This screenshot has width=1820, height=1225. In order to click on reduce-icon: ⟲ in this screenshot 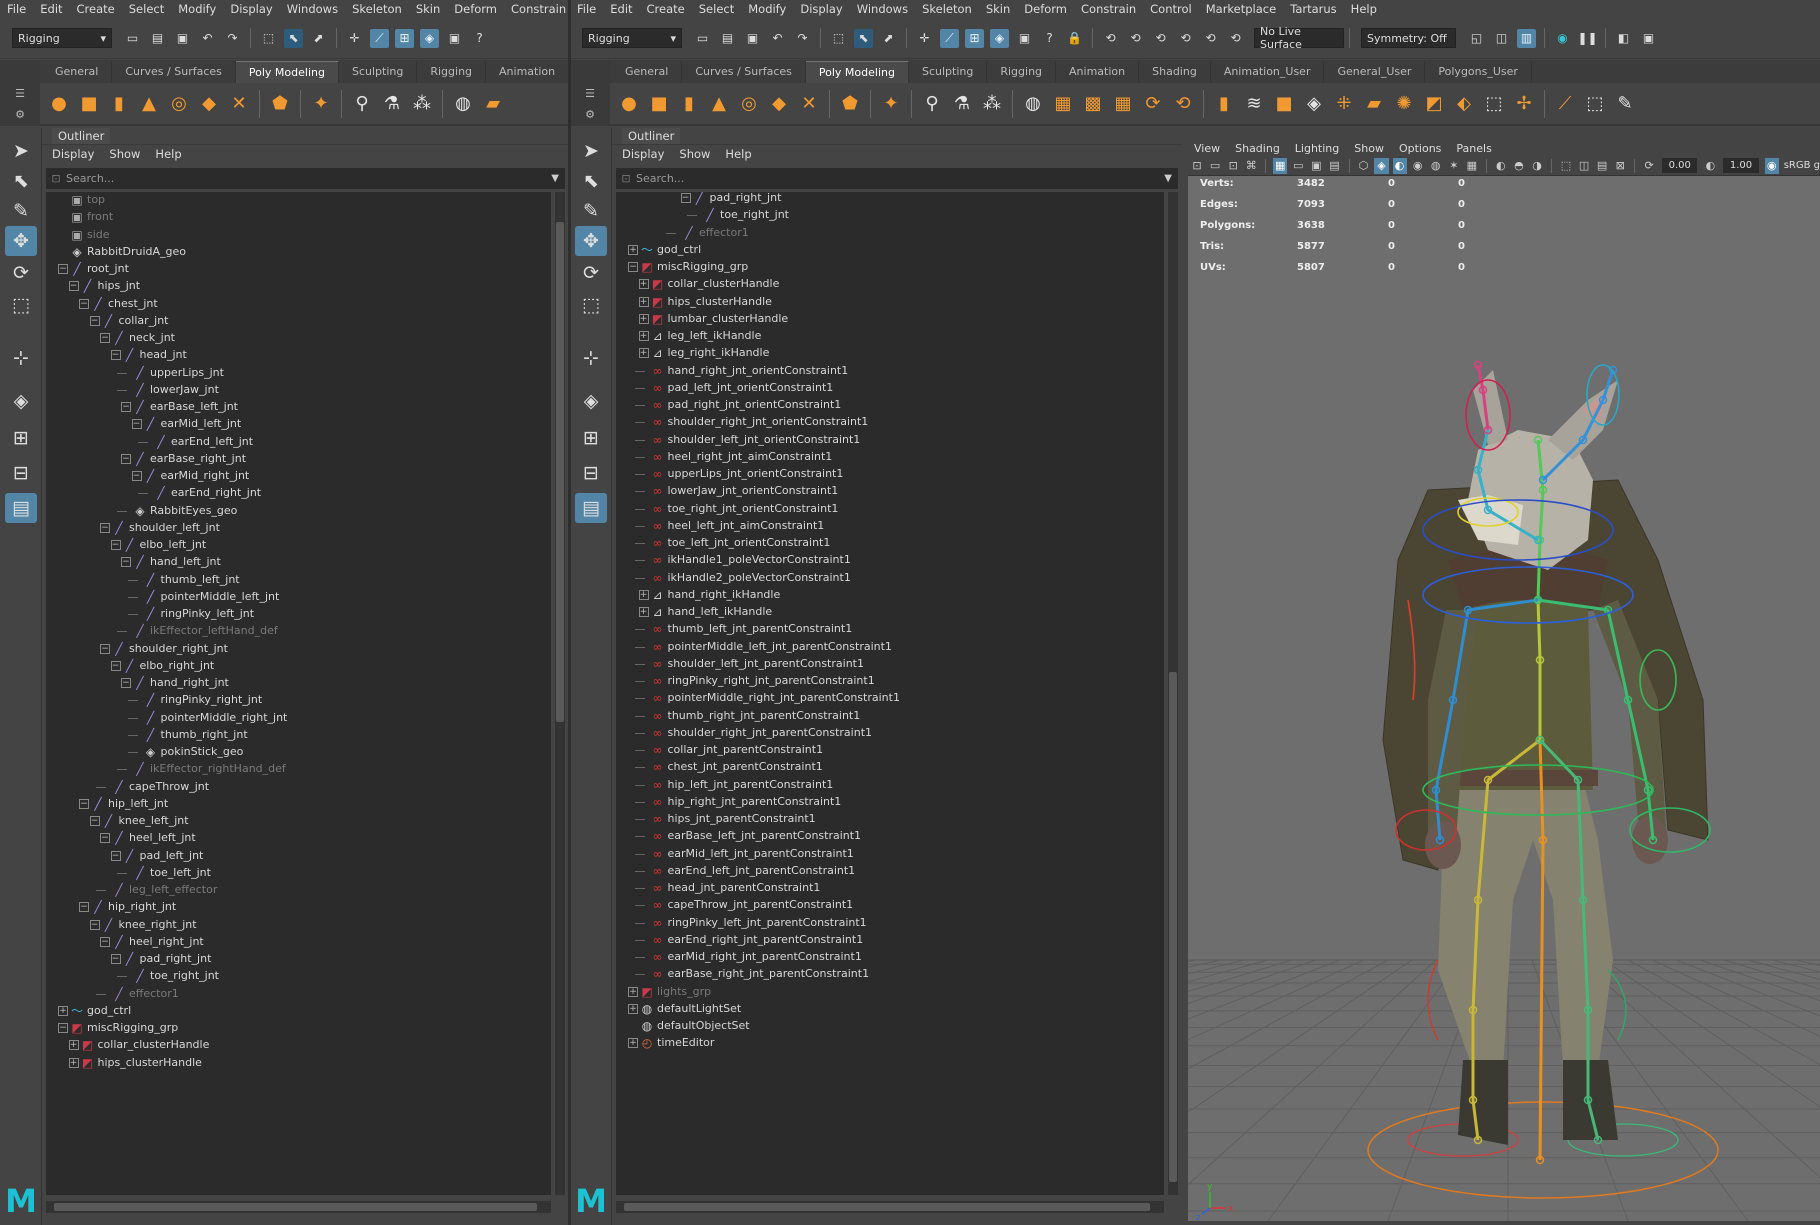, I will do `click(1183, 104)`.